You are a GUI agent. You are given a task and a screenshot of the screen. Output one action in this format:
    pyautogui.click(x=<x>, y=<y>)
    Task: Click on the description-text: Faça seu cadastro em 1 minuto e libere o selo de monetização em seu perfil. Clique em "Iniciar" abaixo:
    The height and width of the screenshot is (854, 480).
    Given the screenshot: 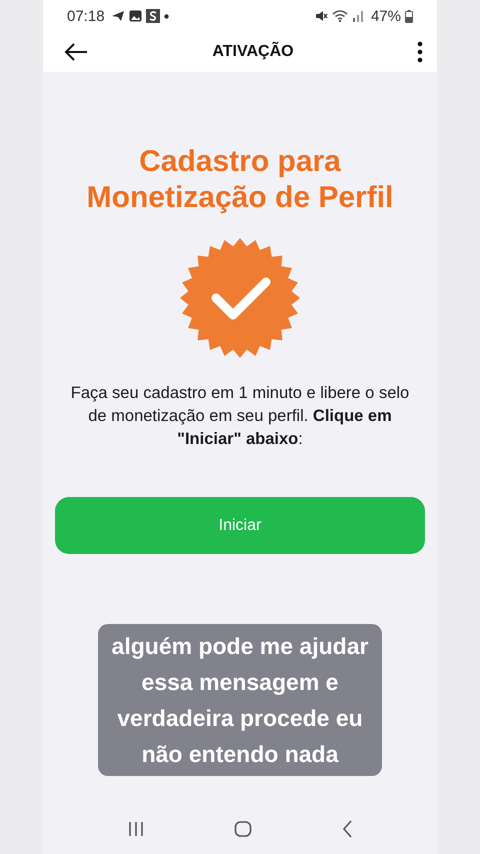 What is the action you would take?
    pyautogui.click(x=240, y=416)
    